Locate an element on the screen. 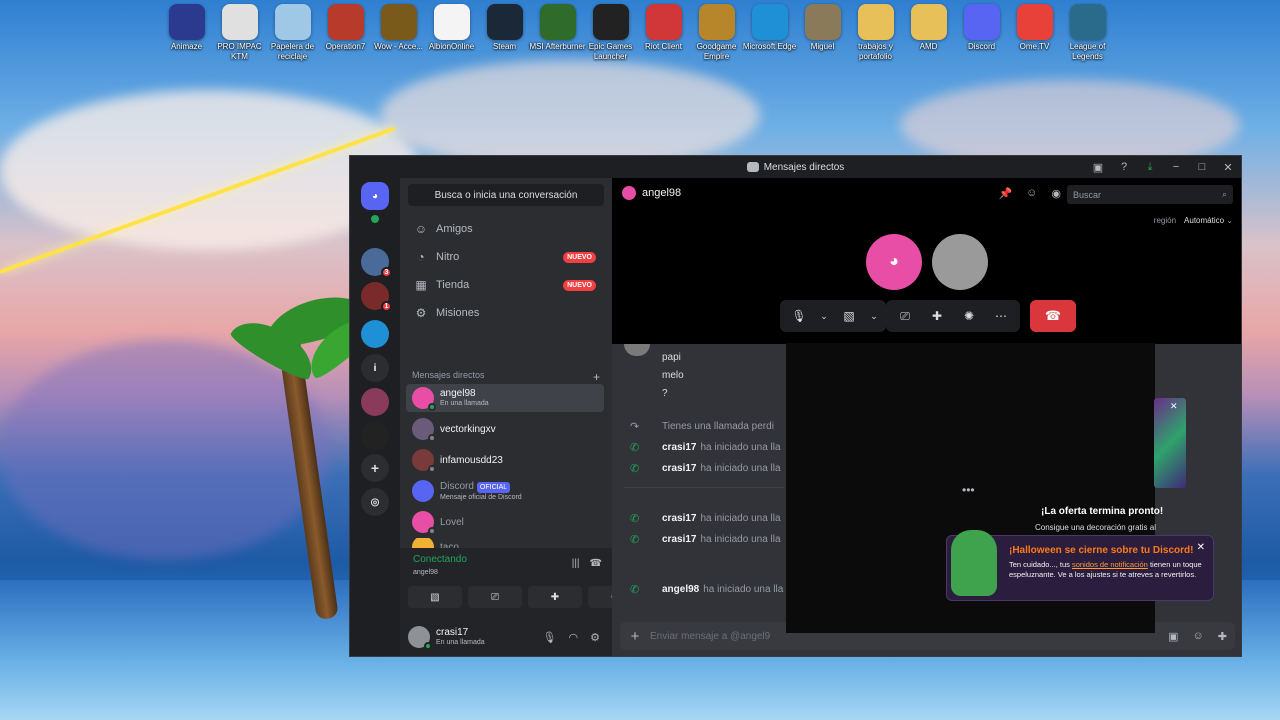 The image size is (1280, 720). add-friend-icon: ☺ is located at coordinates (1031, 193).